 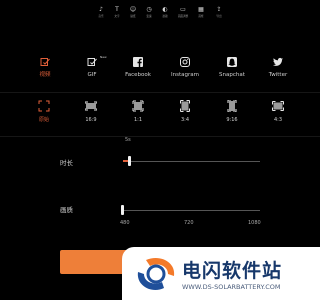 What do you see at coordinates (125, 223) in the screenshot?
I see `quality-option: 480` at bounding box center [125, 223].